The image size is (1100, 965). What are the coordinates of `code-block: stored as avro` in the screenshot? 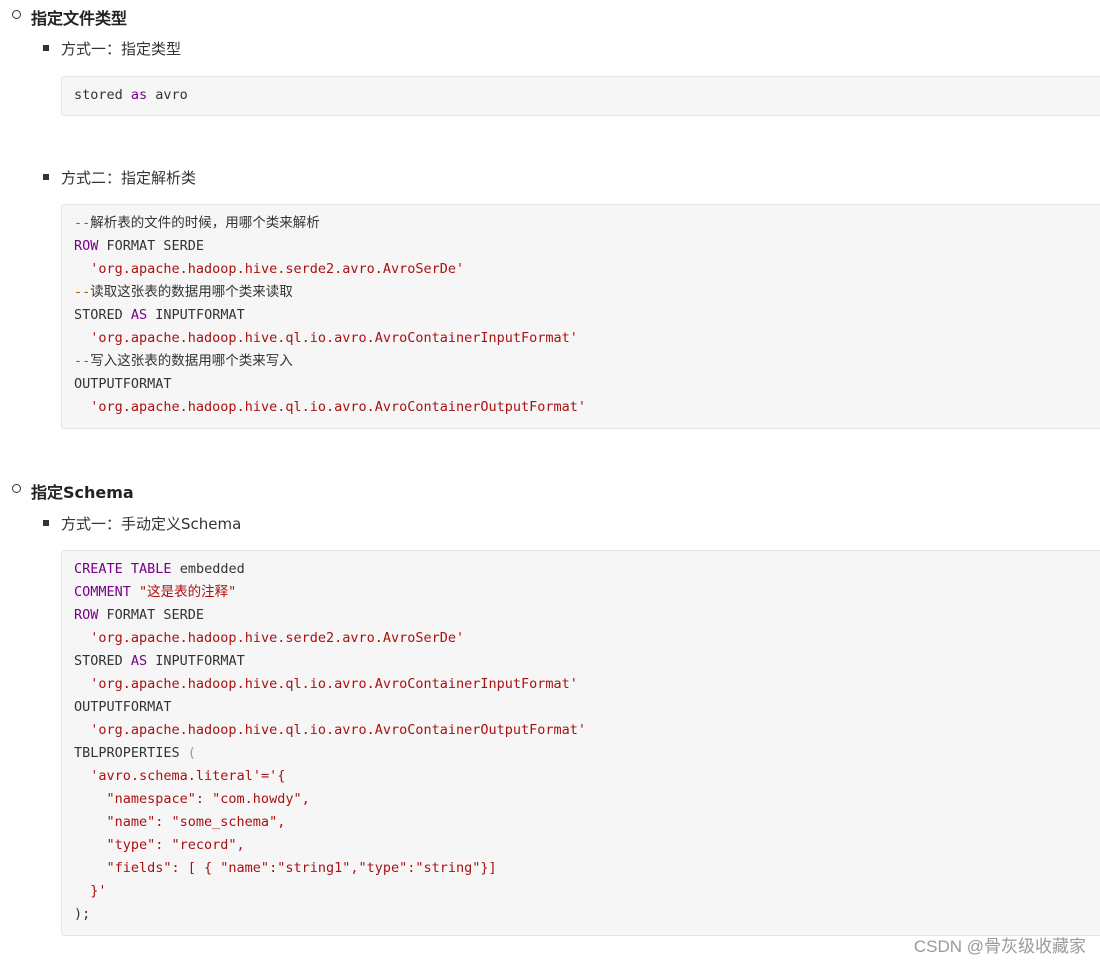 It's located at (580, 96).